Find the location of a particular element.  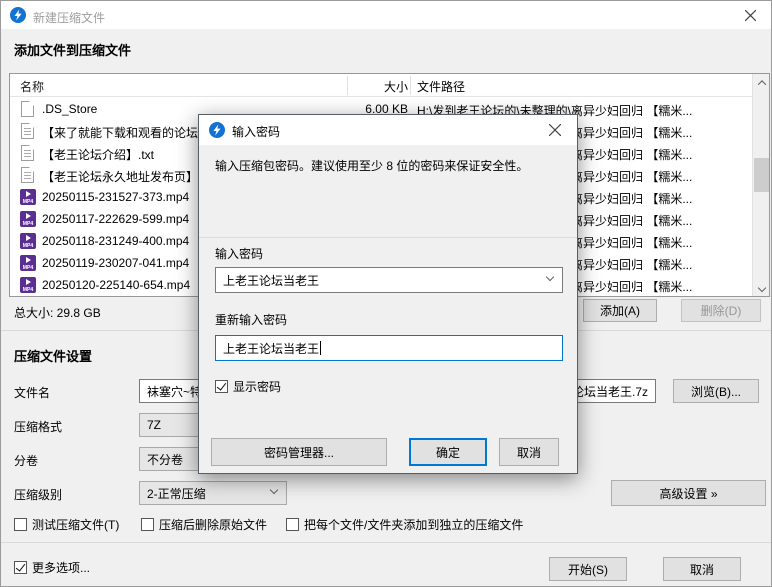

start-button: 开始(S) is located at coordinates (588, 569).